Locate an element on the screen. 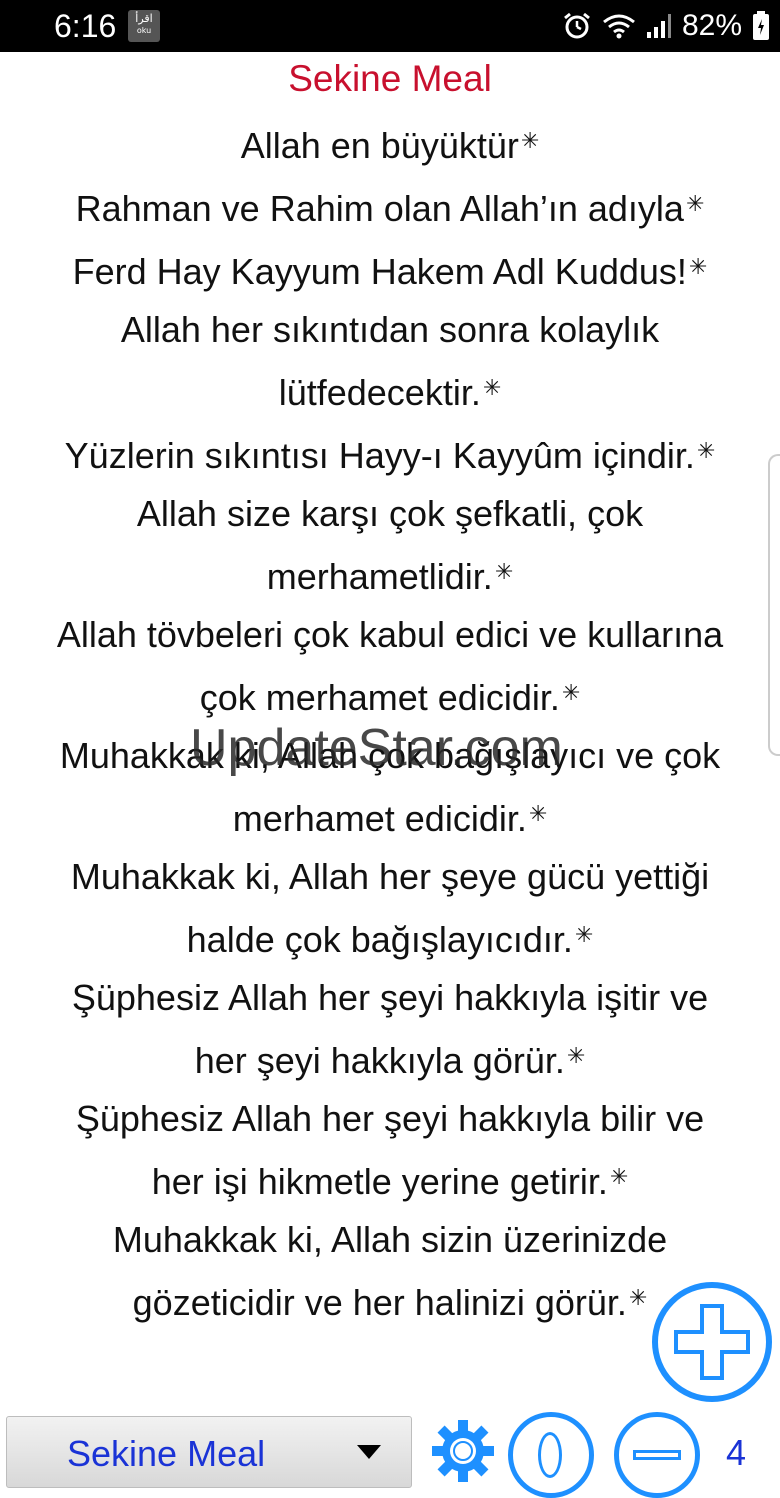  text-line: Allah en büyüktür✳ is located at coordinates (390, 143).